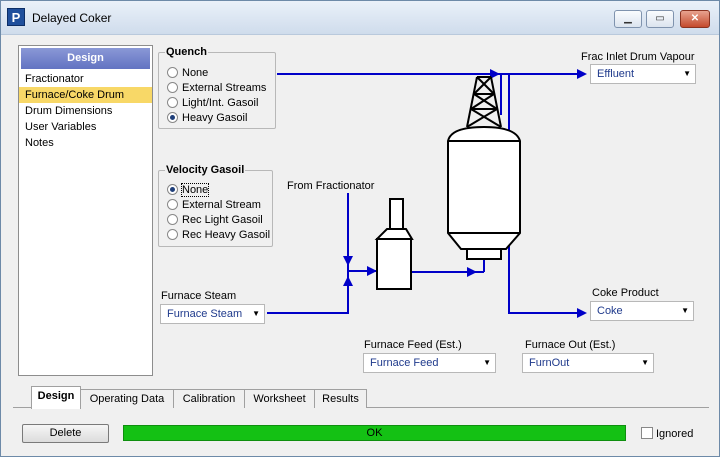 This screenshot has height=457, width=720. What do you see at coordinates (638, 57) in the screenshot?
I see `frac-inlet-label: Frac Inlet Drum Vapour` at bounding box center [638, 57].